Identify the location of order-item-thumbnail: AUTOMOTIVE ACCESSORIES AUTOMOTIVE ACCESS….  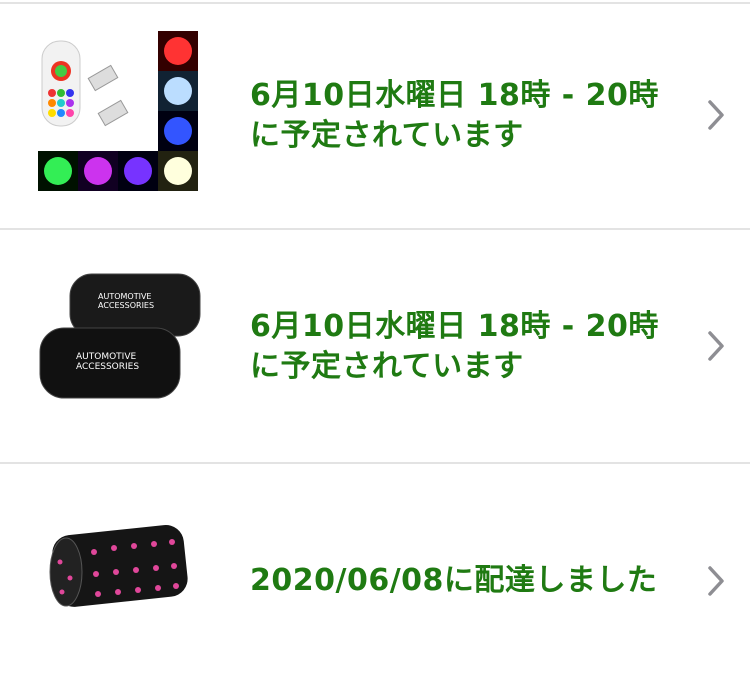
(121, 340).